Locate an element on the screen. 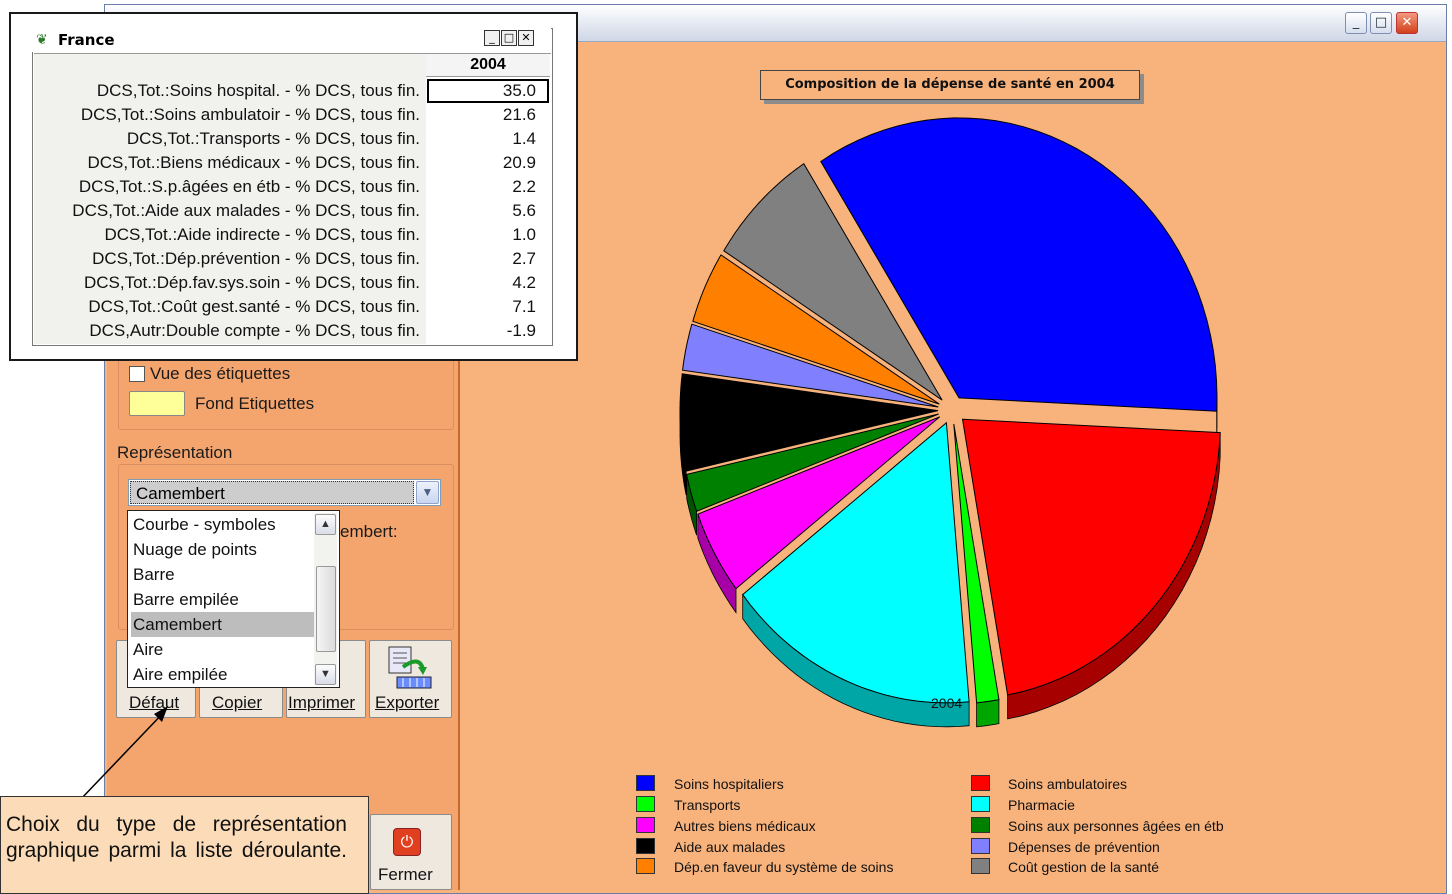 This screenshot has height=894, width=1452. power-icon: ⏻ is located at coordinates (407, 842).